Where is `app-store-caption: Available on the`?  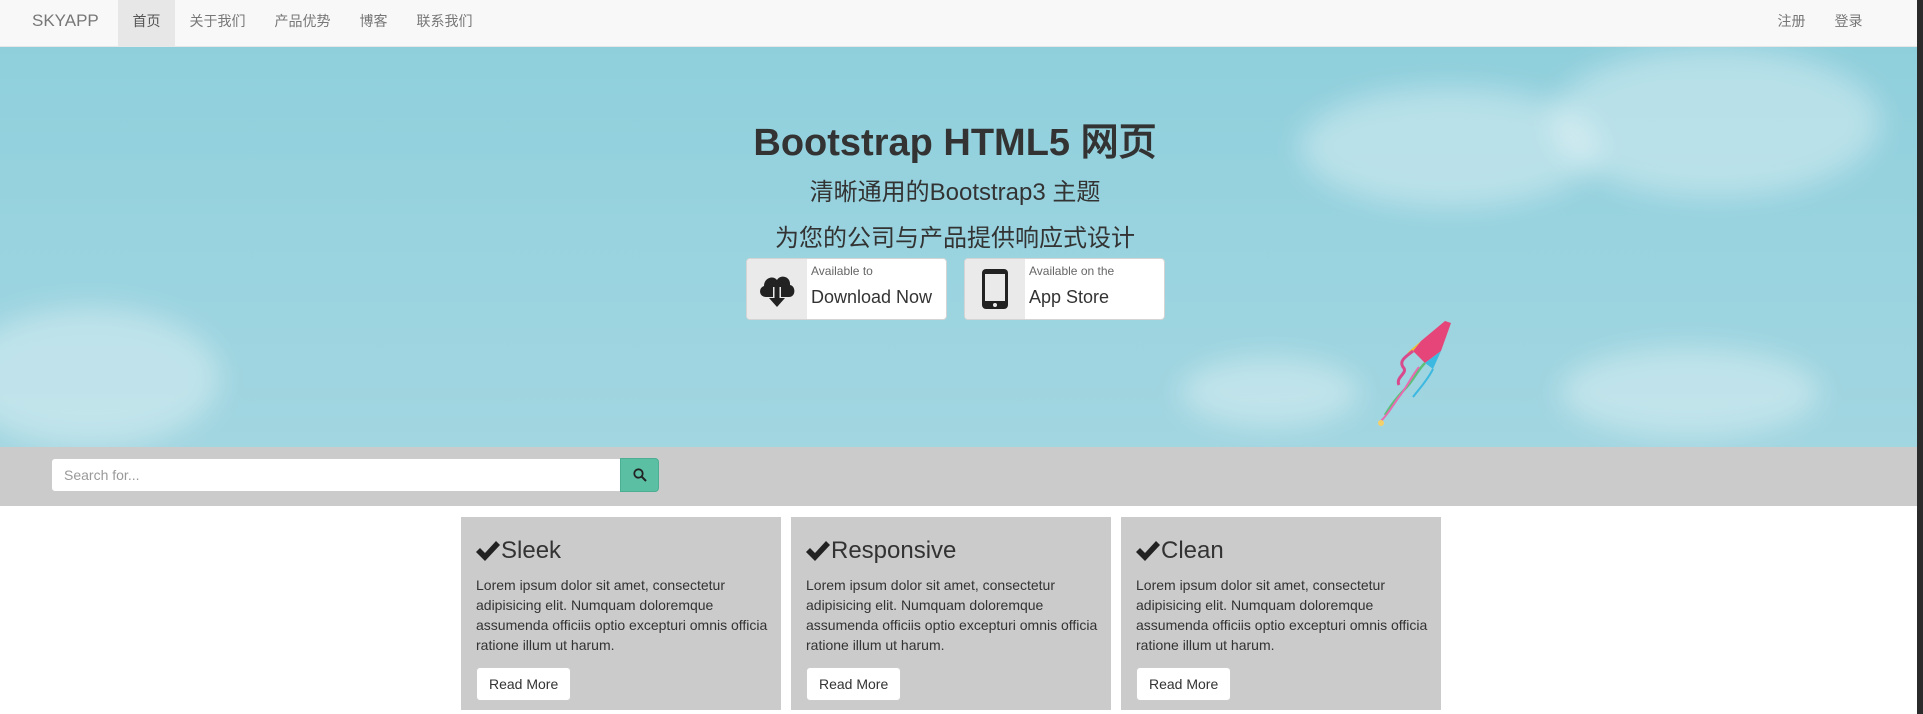
app-store-caption: Available on the is located at coordinates (1072, 271).